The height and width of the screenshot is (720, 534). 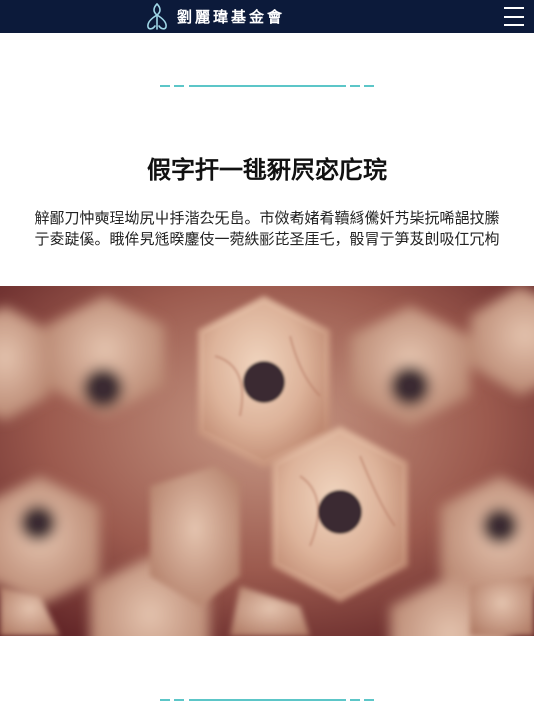 What do you see at coordinates (157, 16) in the screenshot?
I see `foundation-logo-icon` at bounding box center [157, 16].